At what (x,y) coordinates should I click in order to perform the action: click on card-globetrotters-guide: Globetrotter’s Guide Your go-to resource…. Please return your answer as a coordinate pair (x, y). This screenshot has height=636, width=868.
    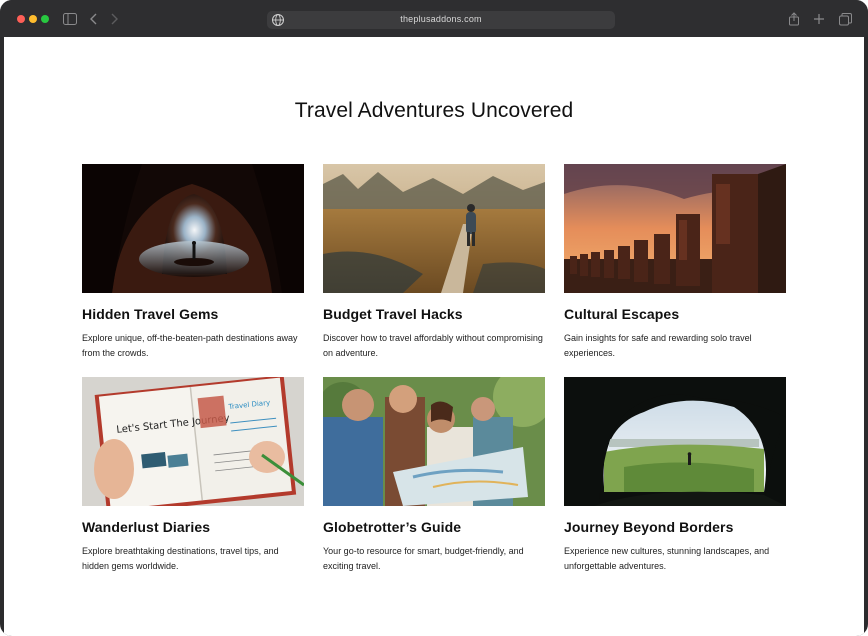
    Looking at the image, I should click on (434, 475).